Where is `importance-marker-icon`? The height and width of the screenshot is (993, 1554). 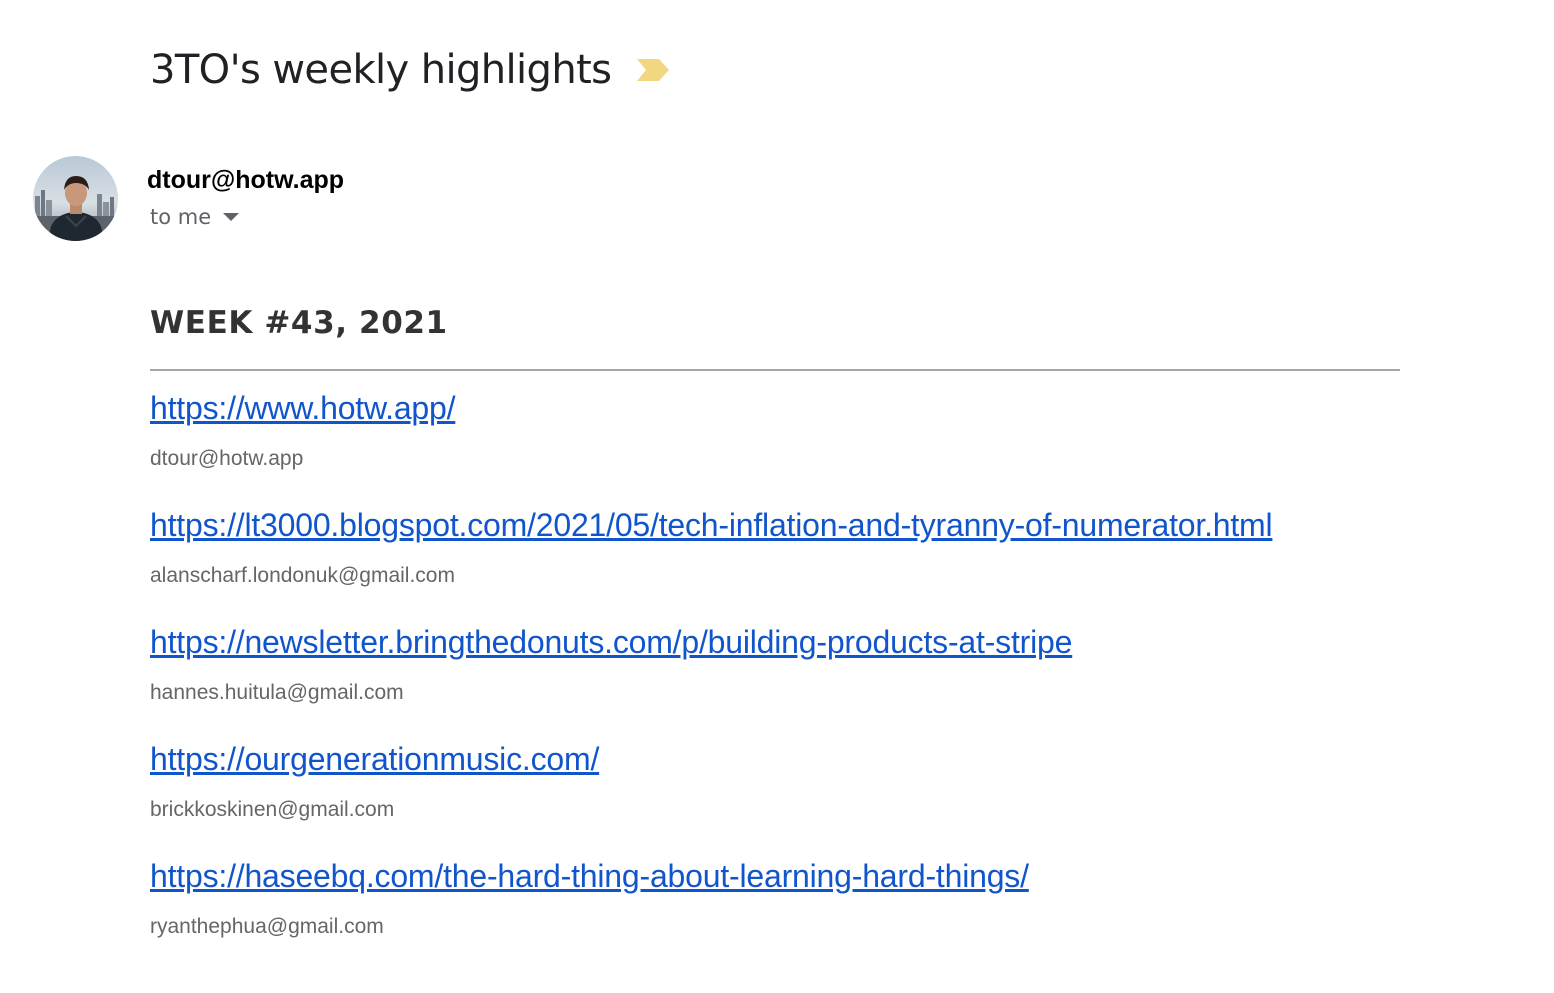
importance-marker-icon is located at coordinates (653, 70).